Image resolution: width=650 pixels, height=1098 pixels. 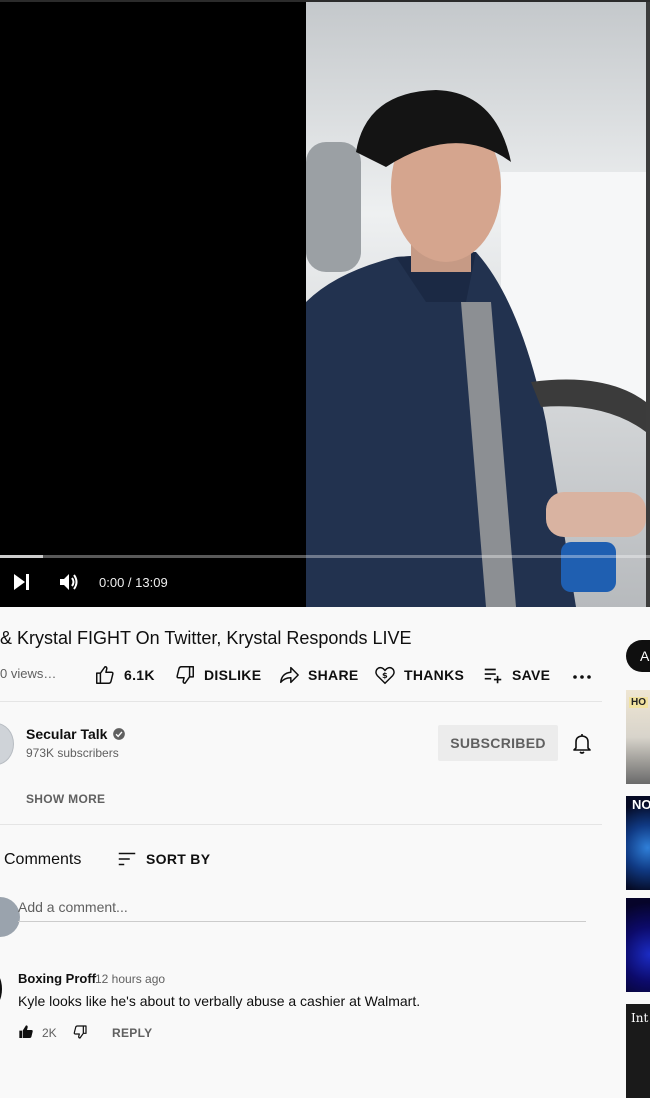 What do you see at coordinates (1, 989) in the screenshot?
I see `comment-author-avatar` at bounding box center [1, 989].